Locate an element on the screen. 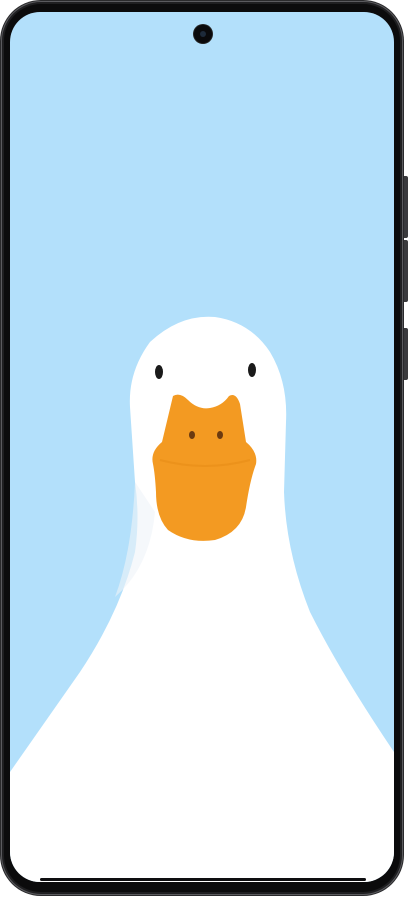  front-camera is located at coordinates (203, 34).